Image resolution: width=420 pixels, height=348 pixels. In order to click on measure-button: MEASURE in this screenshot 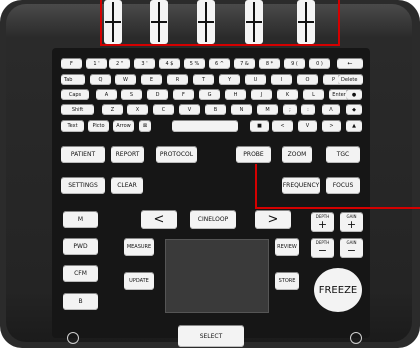, I will do `click(139, 247)`.